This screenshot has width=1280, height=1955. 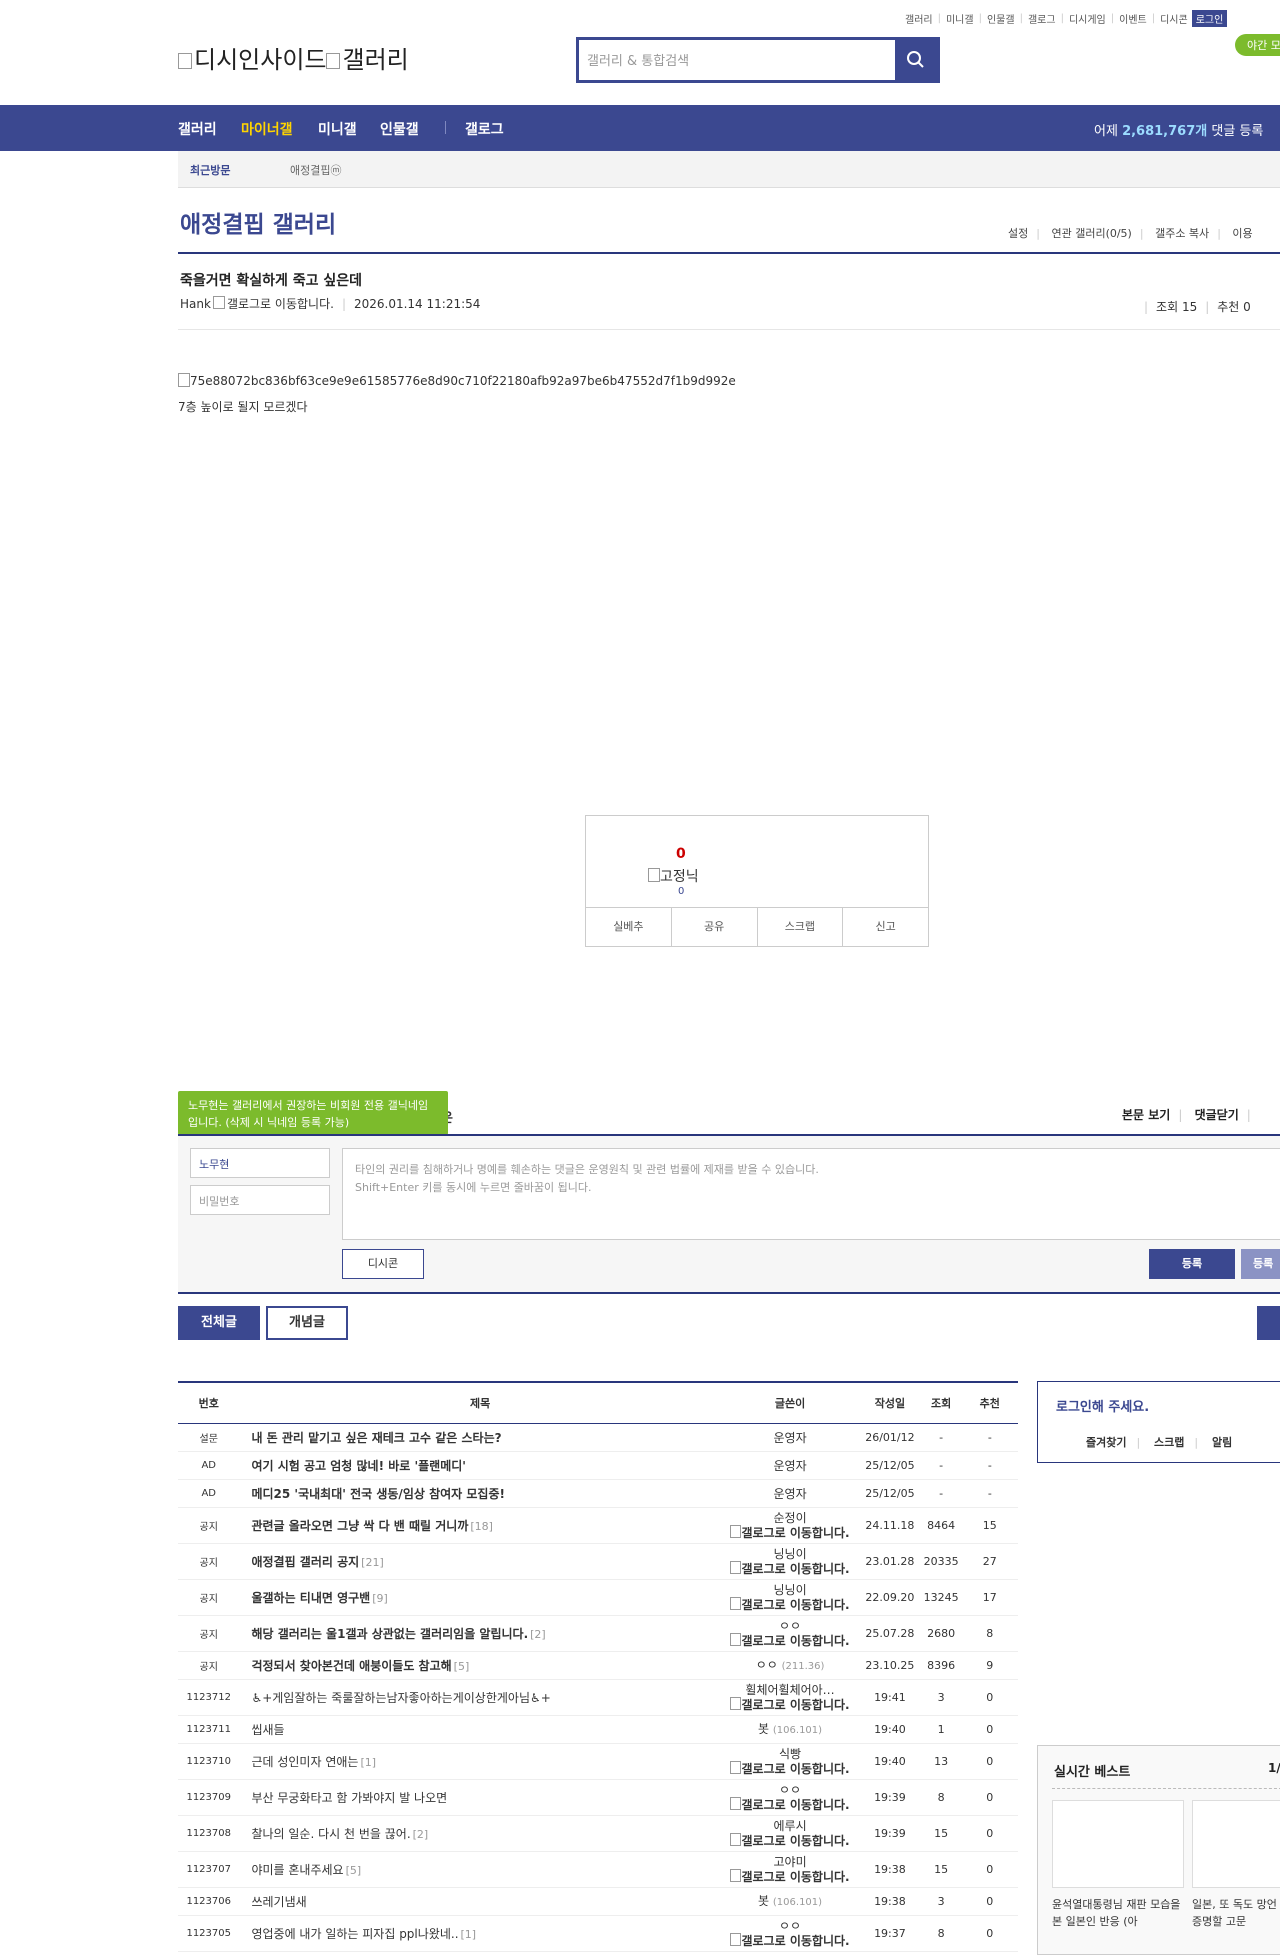 What do you see at coordinates (480, 1465) in the screenshot?
I see `post-subject: 여기 시험 공고 엄청 많네! 바로 '플랜메디'` at bounding box center [480, 1465].